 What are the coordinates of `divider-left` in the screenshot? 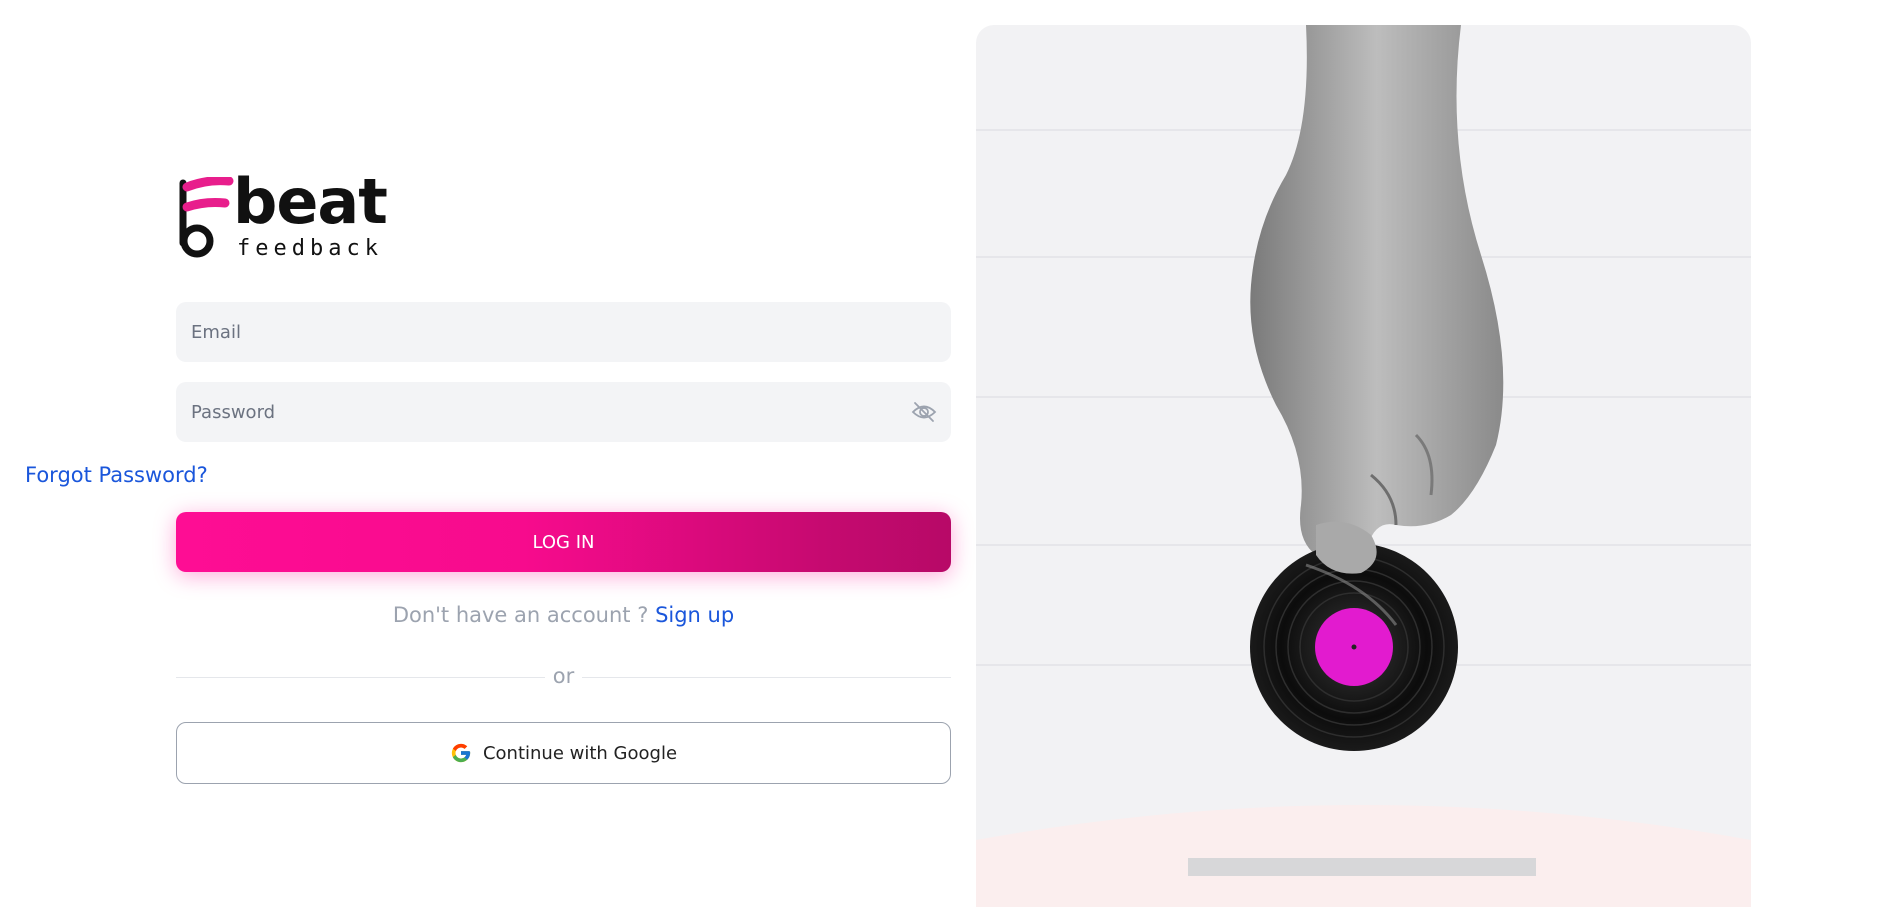 It's located at (360, 677).